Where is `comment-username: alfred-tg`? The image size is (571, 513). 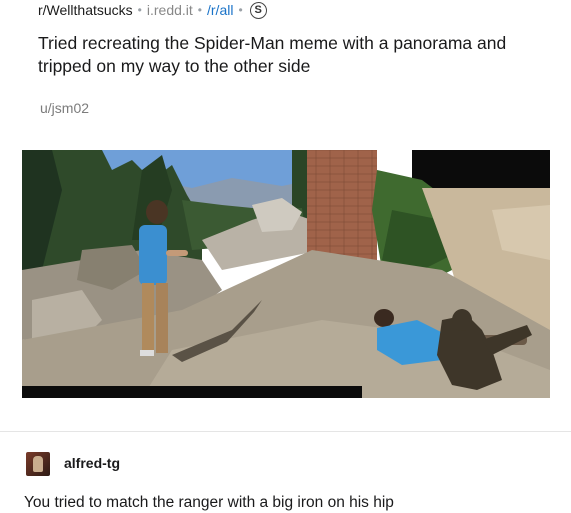 comment-username: alfred-tg is located at coordinates (92, 463).